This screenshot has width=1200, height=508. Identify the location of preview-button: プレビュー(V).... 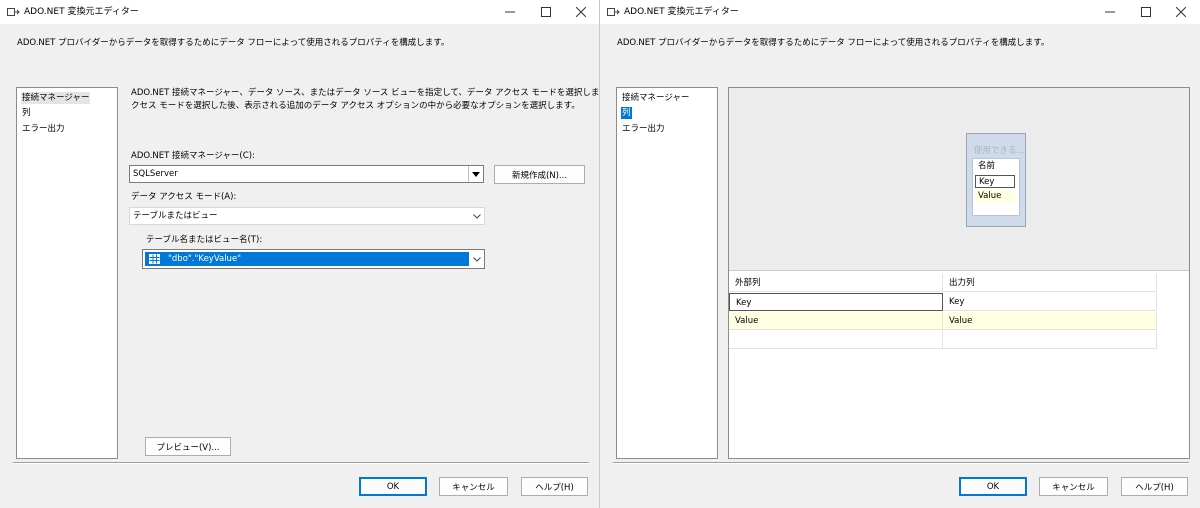
(188, 446).